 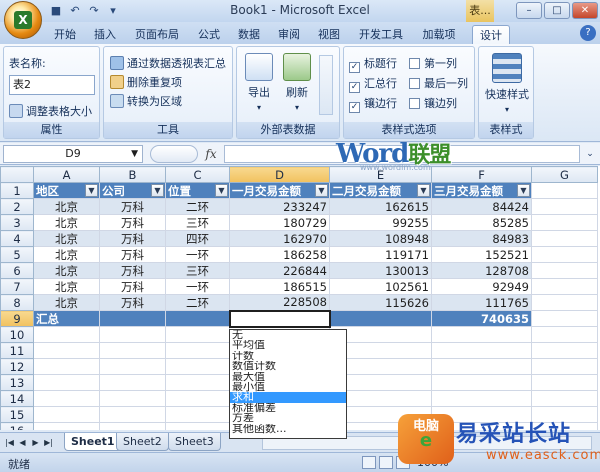 What do you see at coordinates (132, 174) in the screenshot?
I see `column-header: B` at bounding box center [132, 174].